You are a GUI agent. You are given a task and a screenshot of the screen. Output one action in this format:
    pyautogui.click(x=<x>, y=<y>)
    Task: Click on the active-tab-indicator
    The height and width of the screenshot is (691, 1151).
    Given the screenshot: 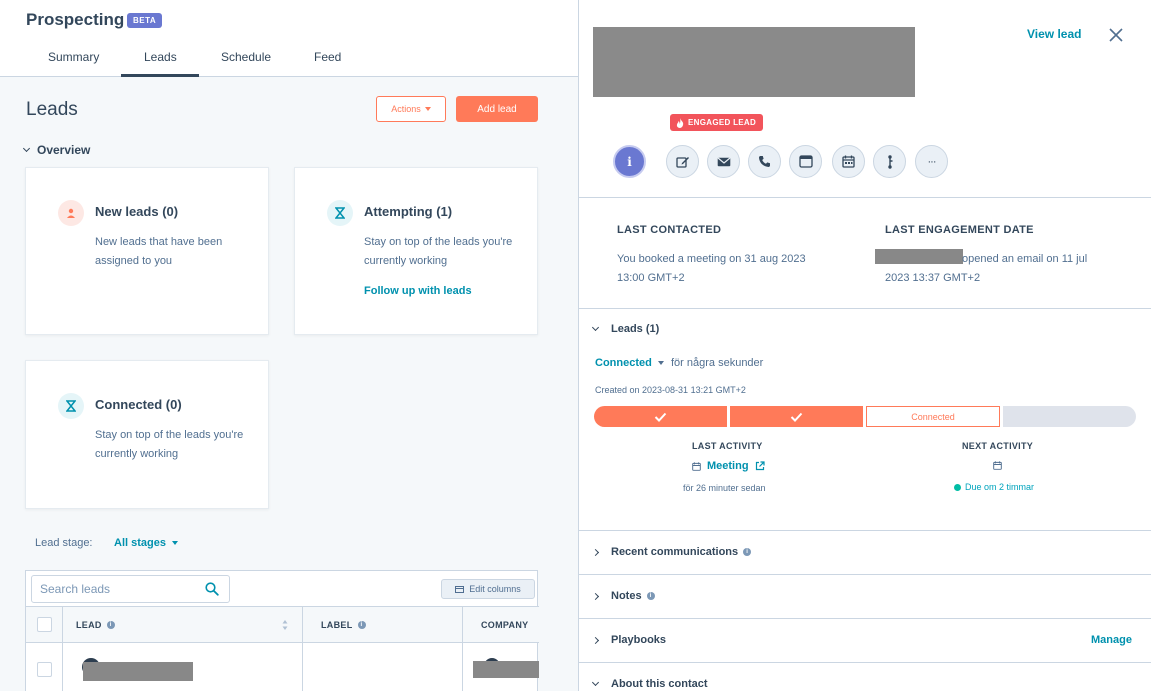 What is the action you would take?
    pyautogui.click(x=160, y=75)
    